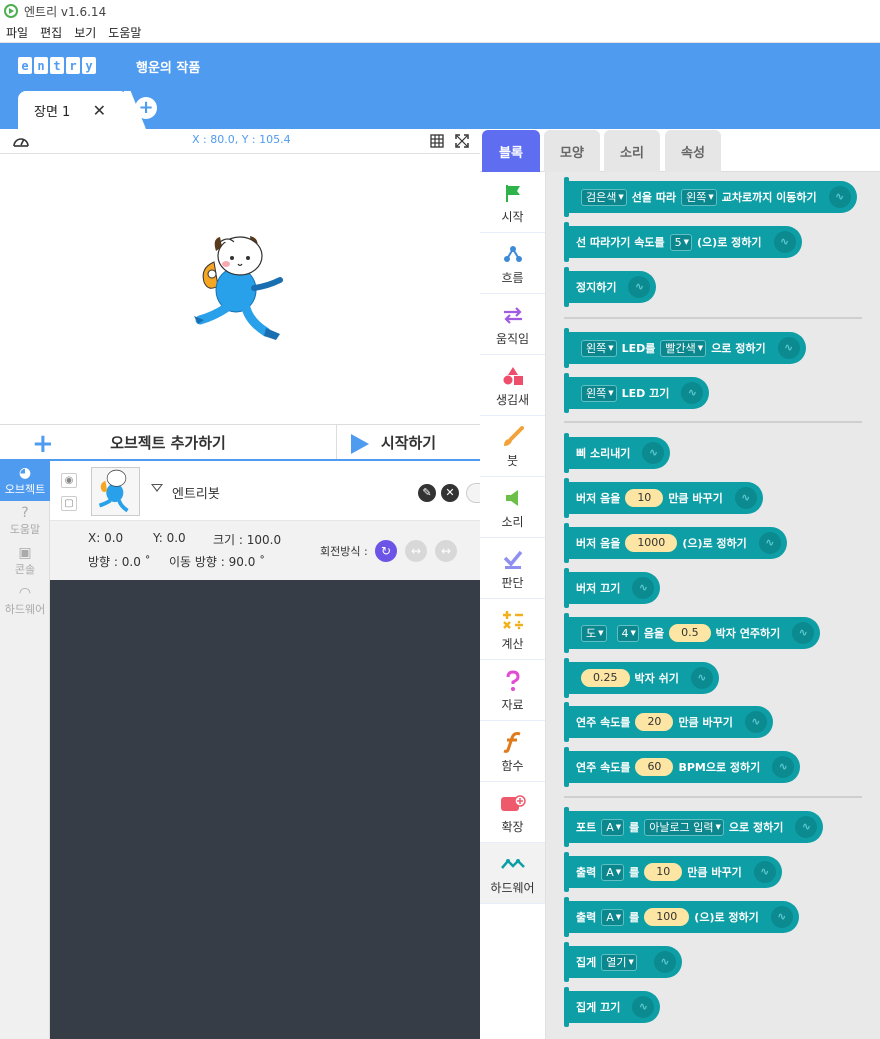  What do you see at coordinates (605, 678) in the screenshot?
I see `number-input: 0.25` at bounding box center [605, 678].